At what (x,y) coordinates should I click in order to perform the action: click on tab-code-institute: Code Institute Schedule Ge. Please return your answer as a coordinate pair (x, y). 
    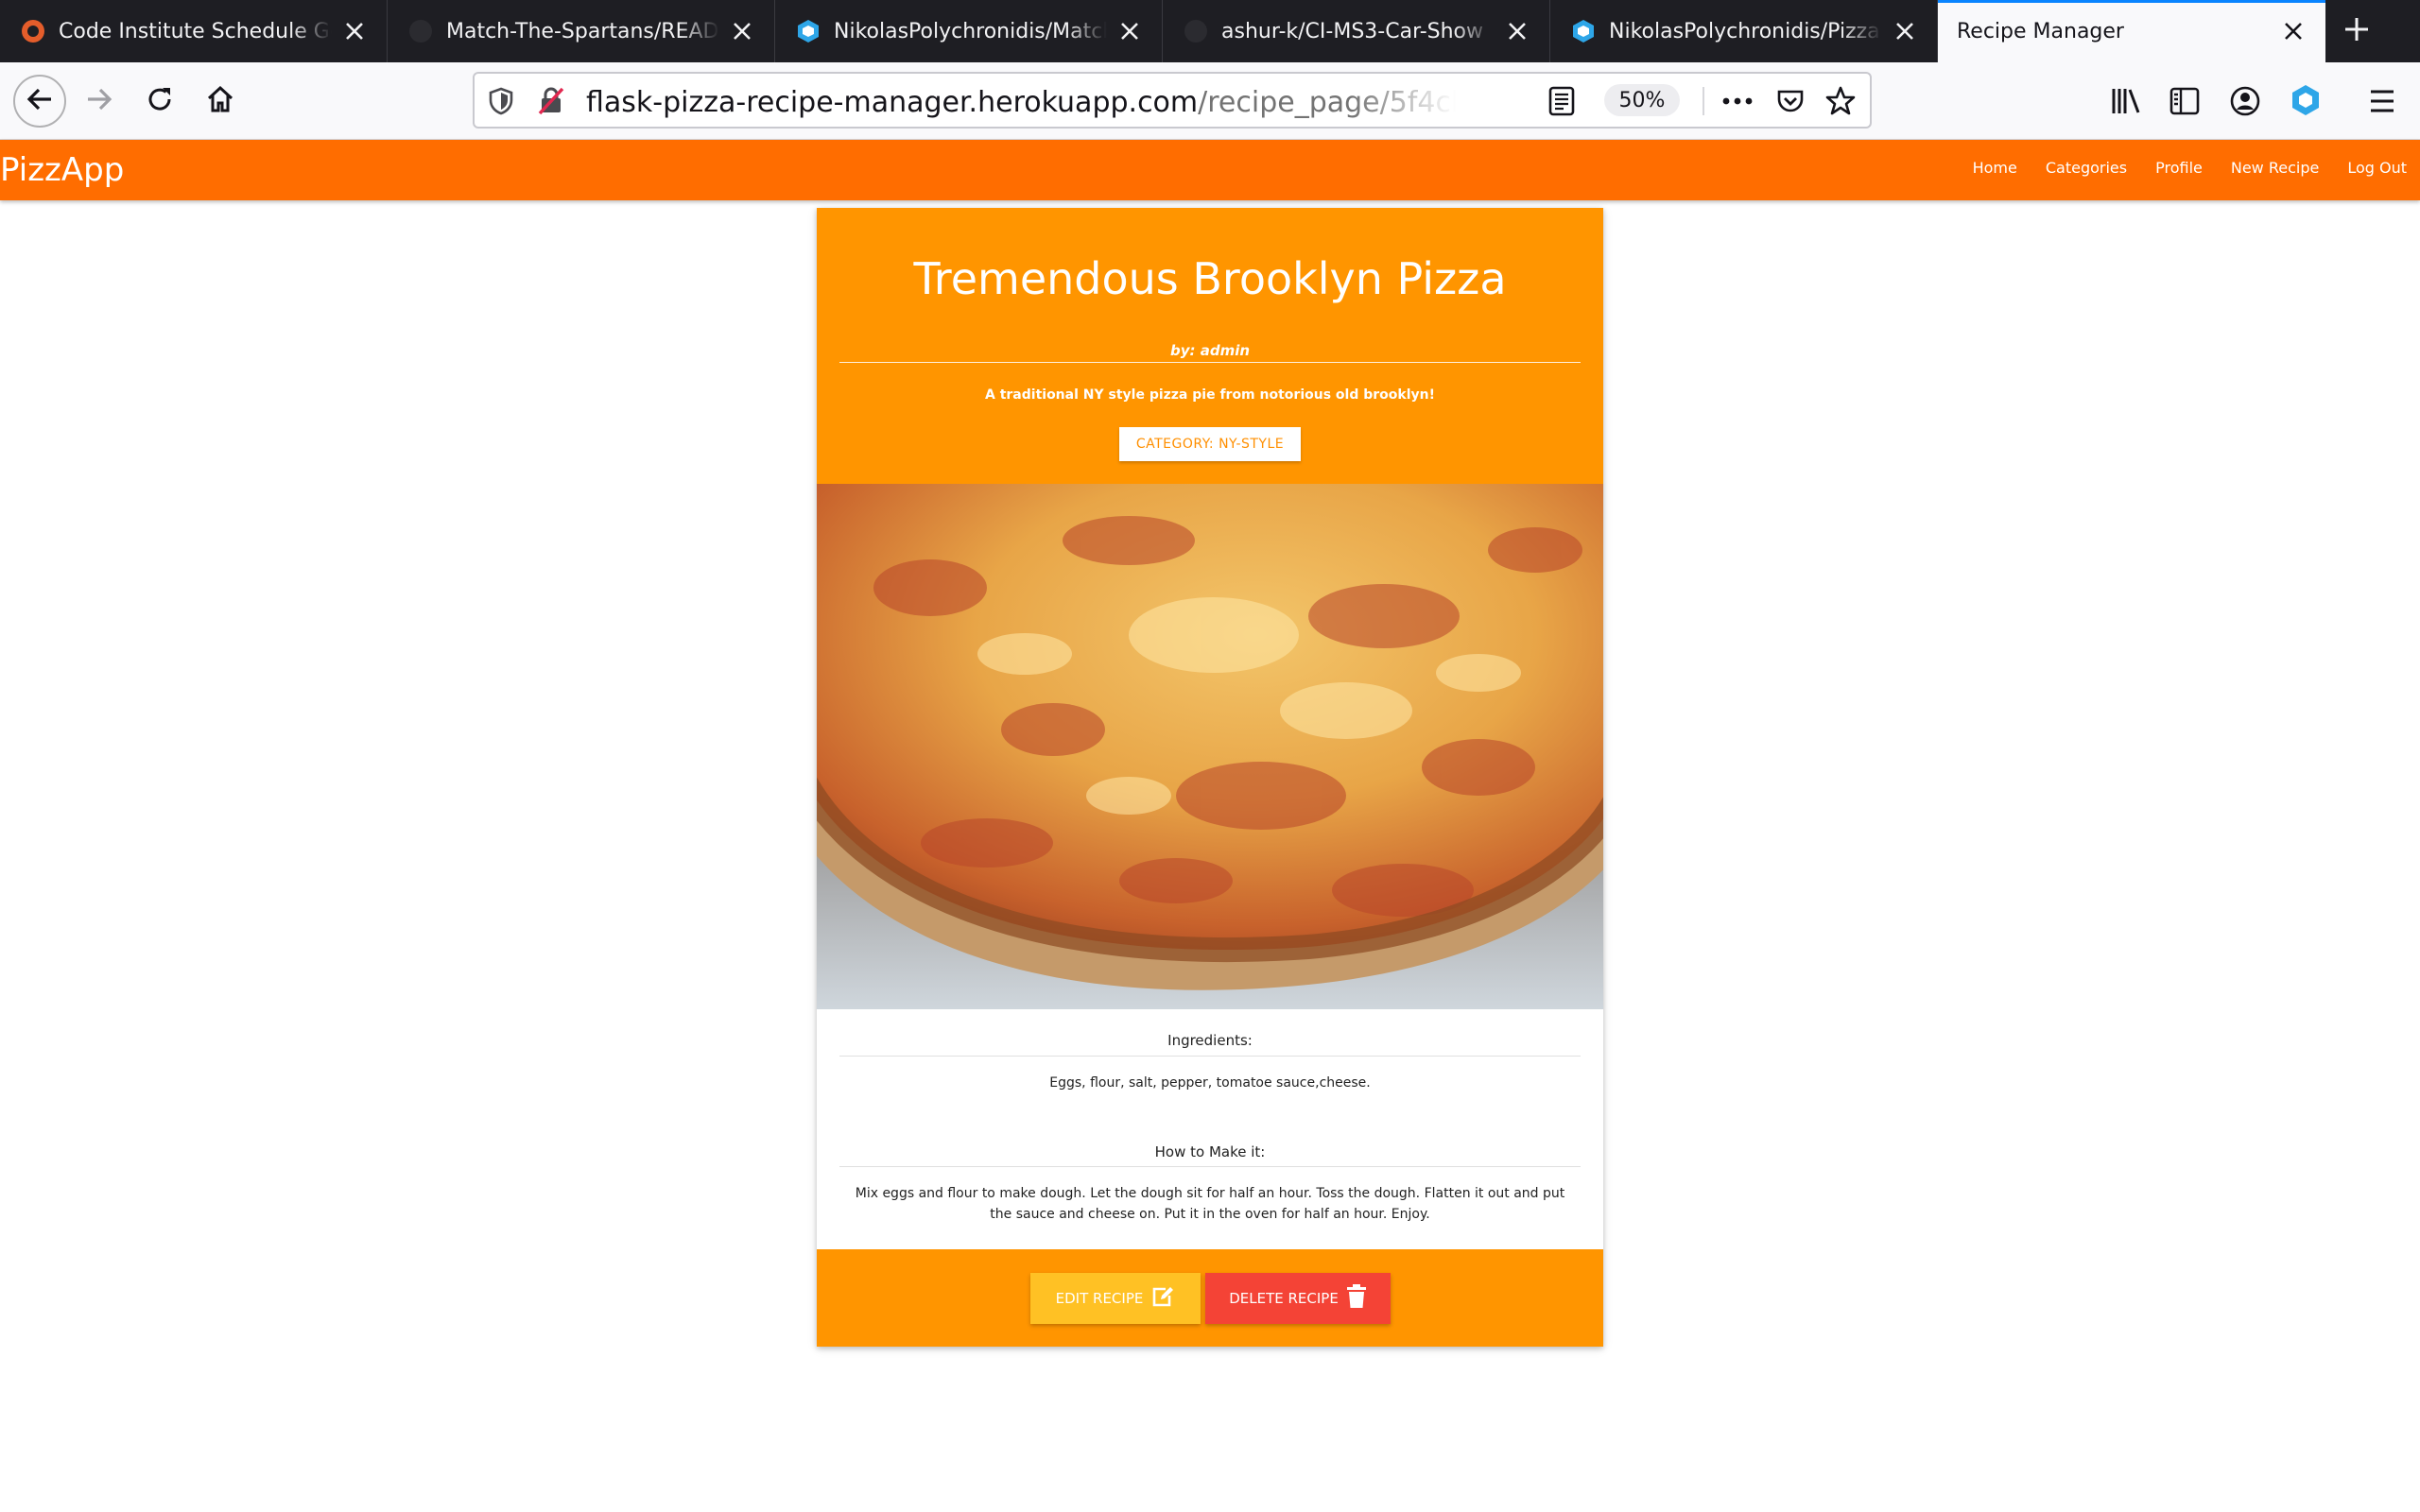
    Looking at the image, I should click on (194, 31).